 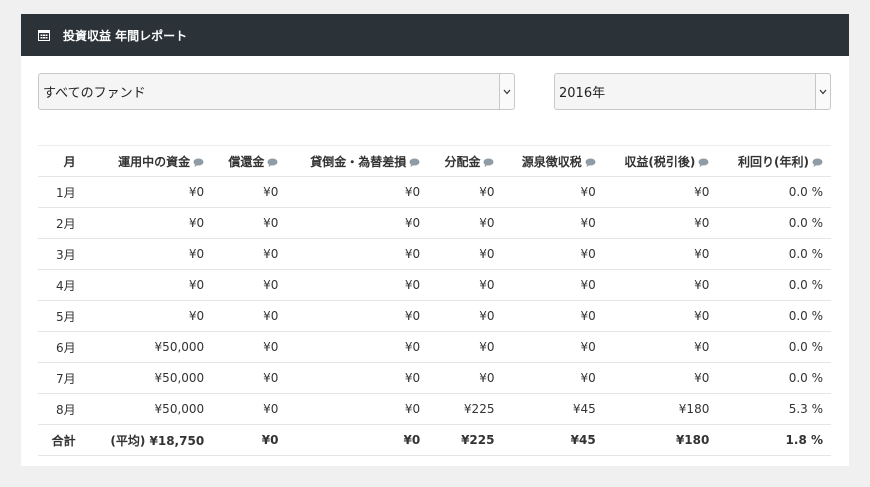 What do you see at coordinates (63, 285) in the screenshot?
I see `cell-month: 4月` at bounding box center [63, 285].